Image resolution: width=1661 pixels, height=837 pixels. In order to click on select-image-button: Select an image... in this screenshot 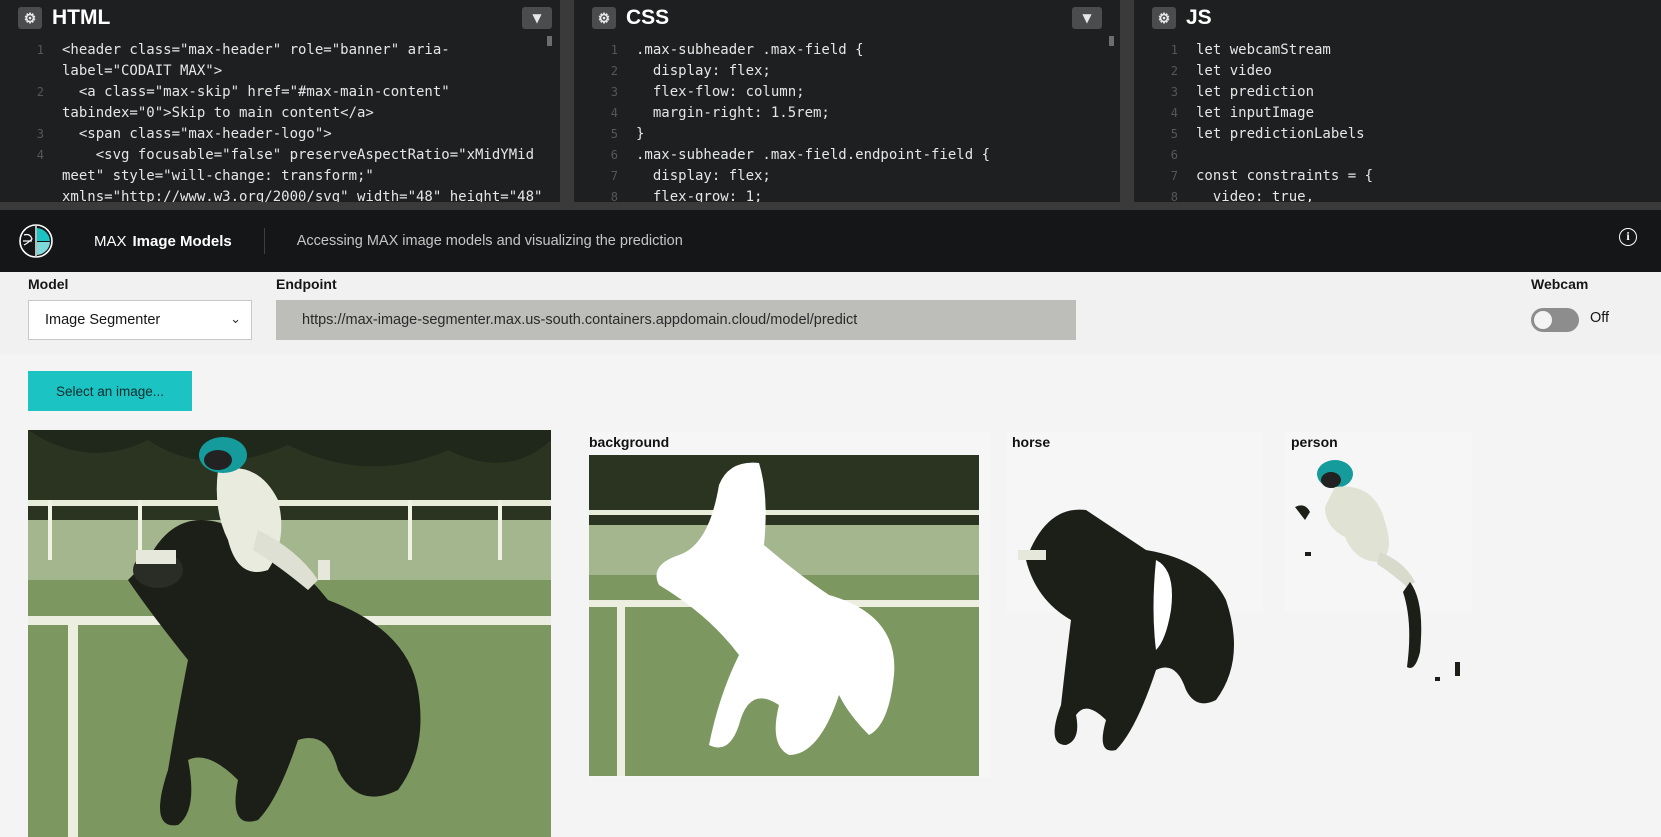, I will do `click(110, 391)`.